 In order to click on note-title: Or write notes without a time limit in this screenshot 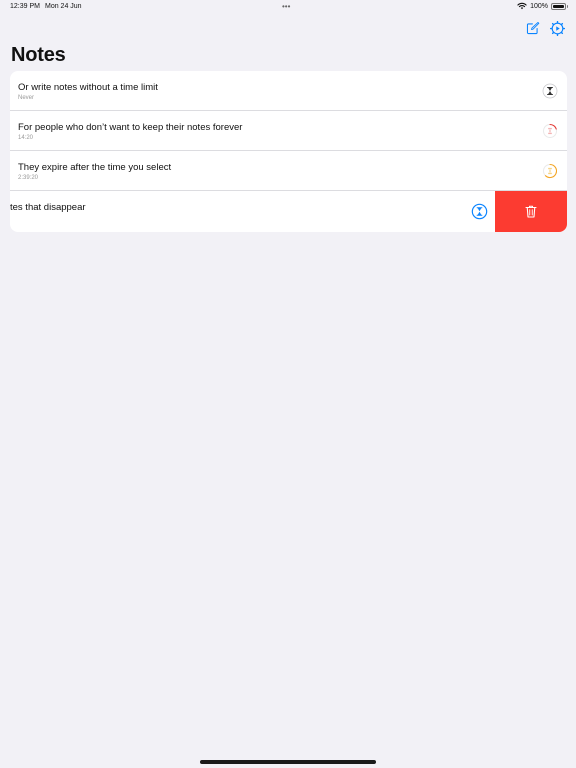, I will do `click(88, 87)`.